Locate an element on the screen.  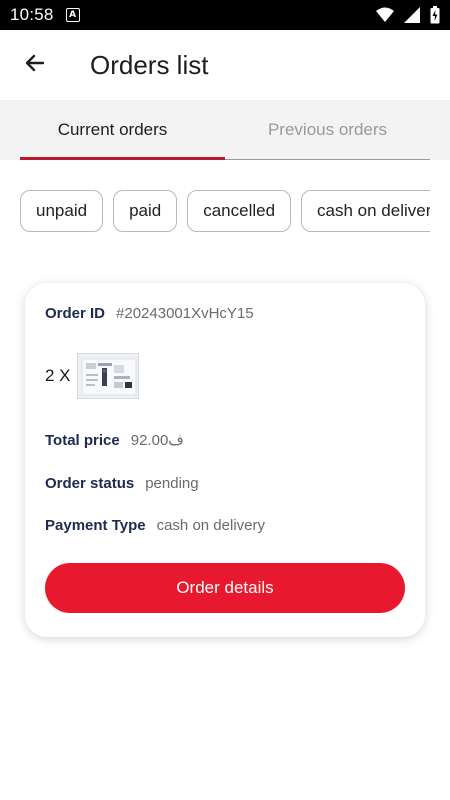
tab-previous-orders: Previous orders is located at coordinates (327, 130).